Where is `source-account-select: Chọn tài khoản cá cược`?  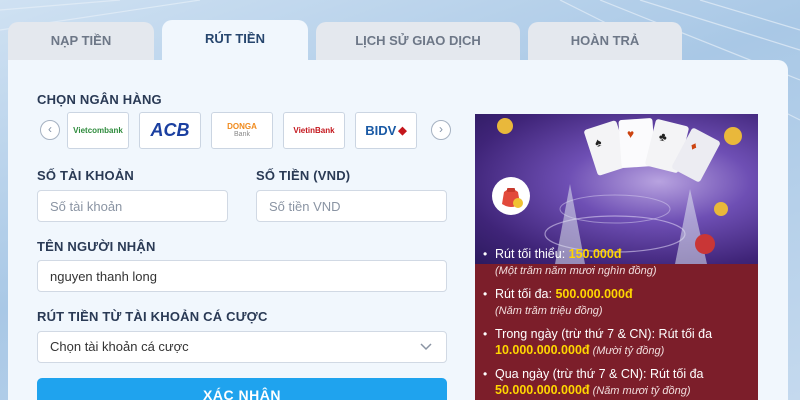
source-account-select: Chọn tài khoản cá cược is located at coordinates (242, 347).